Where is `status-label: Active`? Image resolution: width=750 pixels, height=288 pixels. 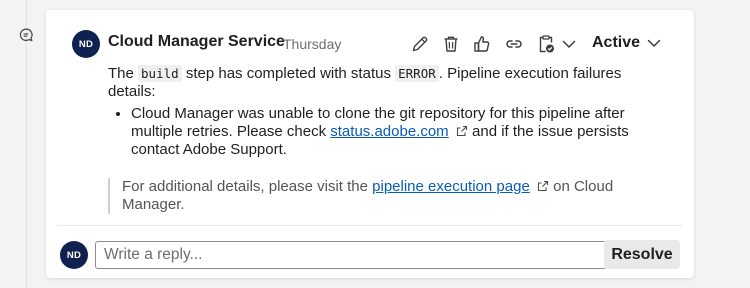 status-label: Active is located at coordinates (616, 42).